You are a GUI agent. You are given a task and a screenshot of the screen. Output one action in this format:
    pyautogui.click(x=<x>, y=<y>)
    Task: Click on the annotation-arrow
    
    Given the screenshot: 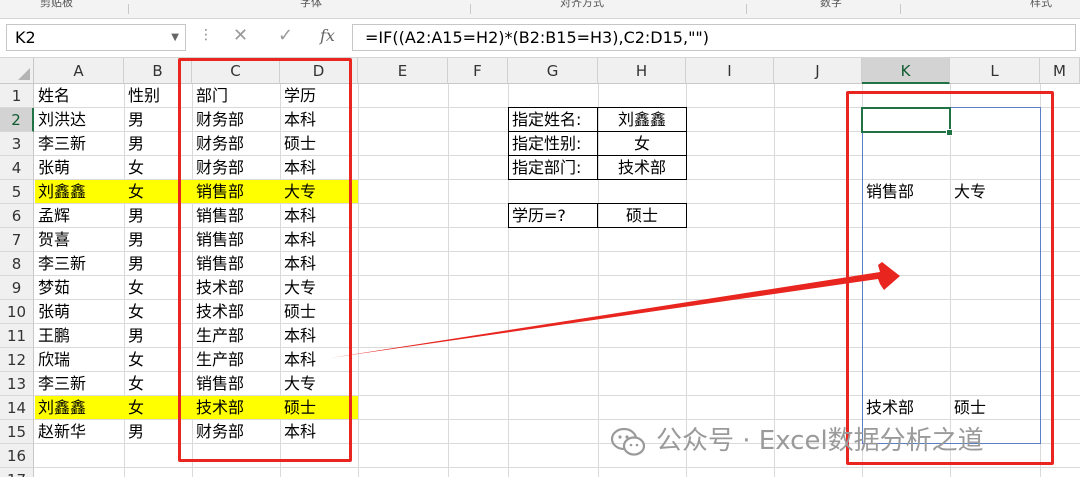 What is the action you would take?
    pyautogui.click(x=615, y=310)
    